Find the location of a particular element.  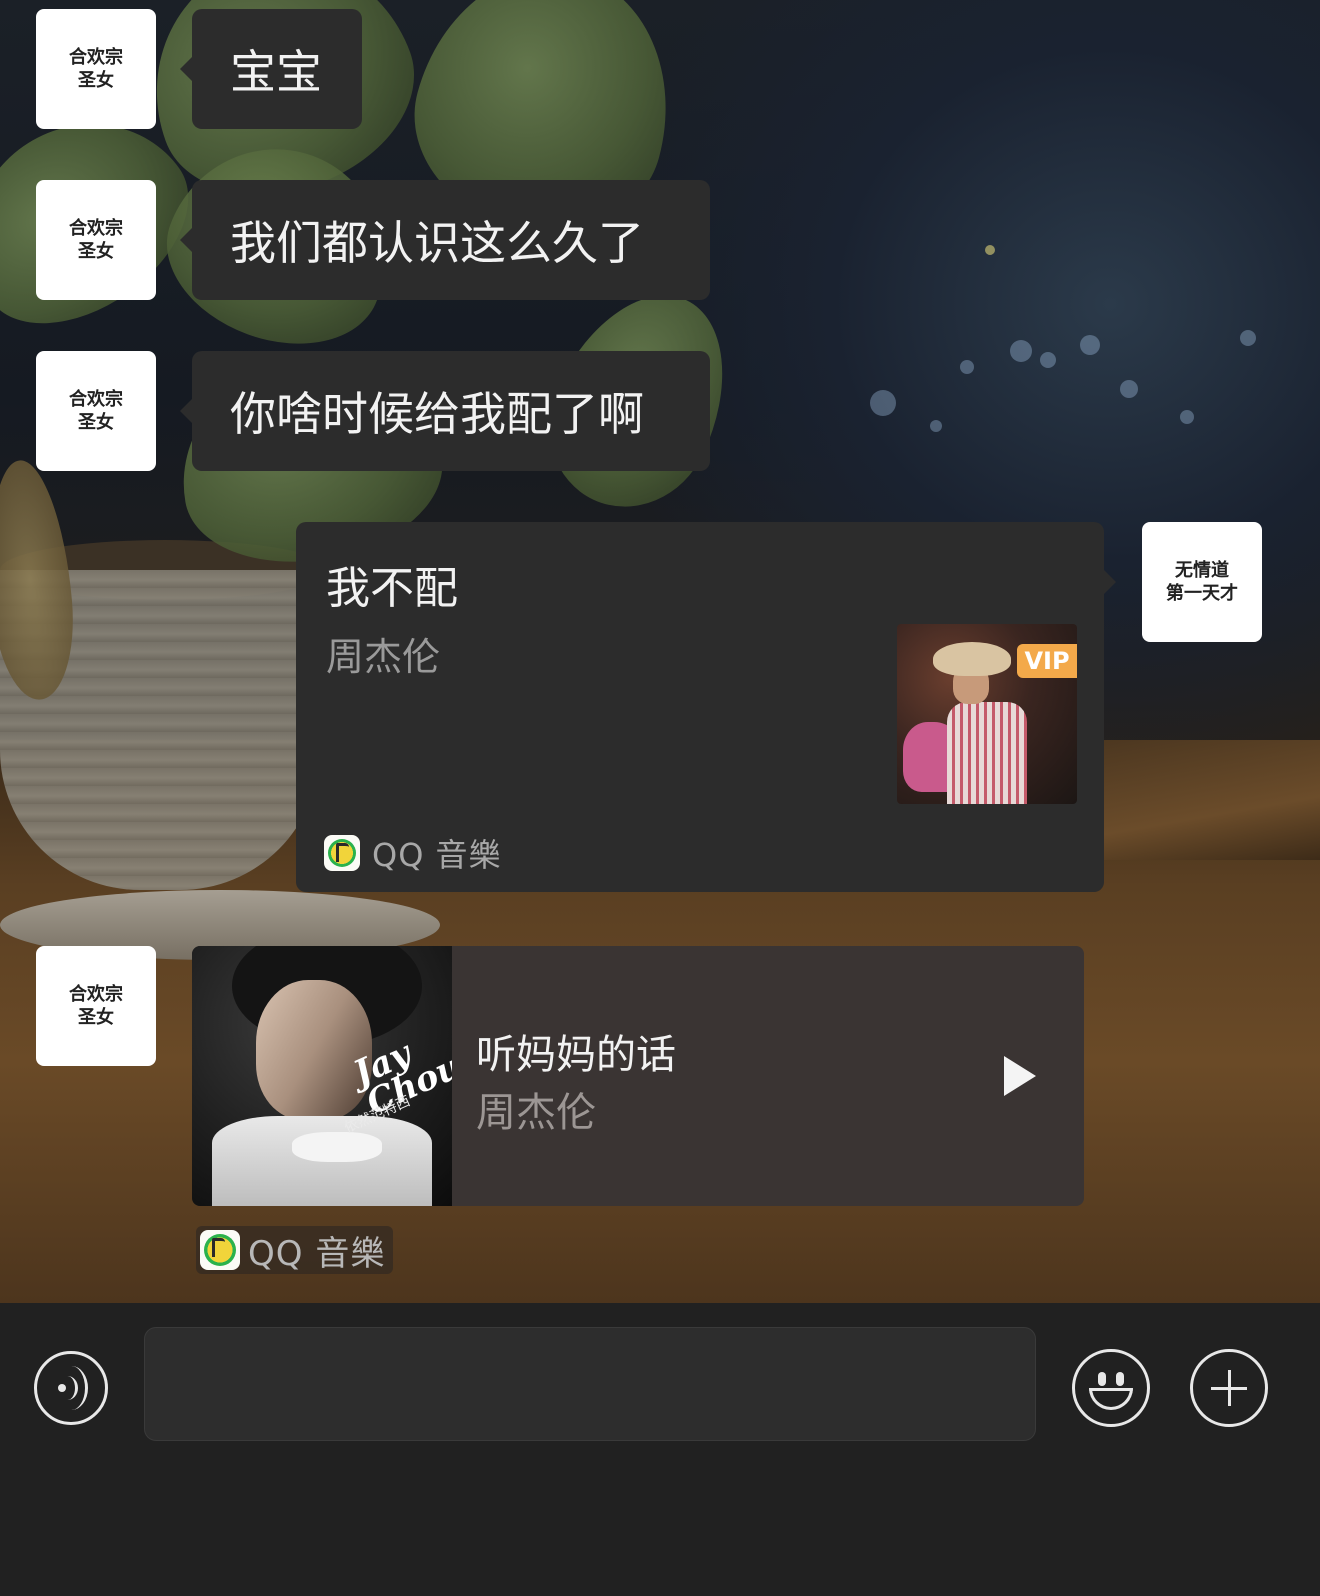

message-text: 我们都认识这么久了 is located at coordinates (437, 243).